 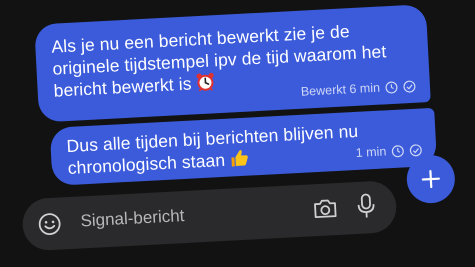 I want to click on emoji-keyboard-icon, so click(x=49, y=226).